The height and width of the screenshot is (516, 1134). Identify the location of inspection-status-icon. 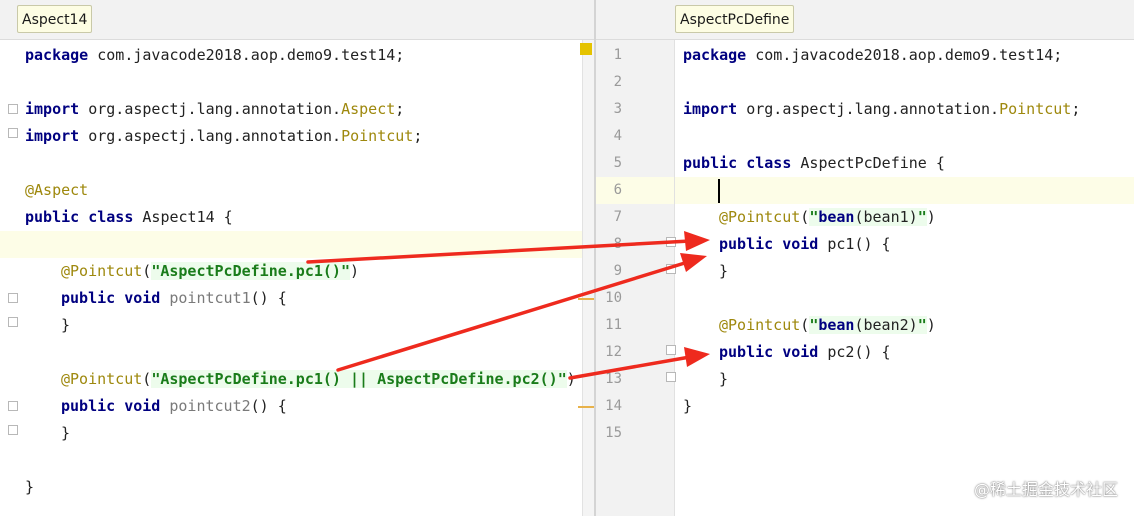
(586, 49).